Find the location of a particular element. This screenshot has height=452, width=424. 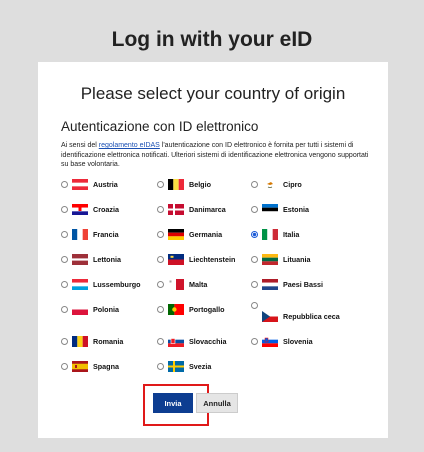

country-label: Lituania is located at coordinates (297, 259).